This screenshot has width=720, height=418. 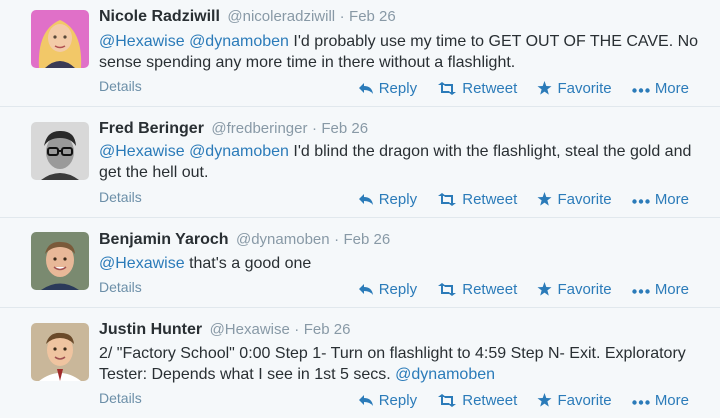 What do you see at coordinates (281, 16) in the screenshot?
I see `username: @nicoleradziwill` at bounding box center [281, 16].